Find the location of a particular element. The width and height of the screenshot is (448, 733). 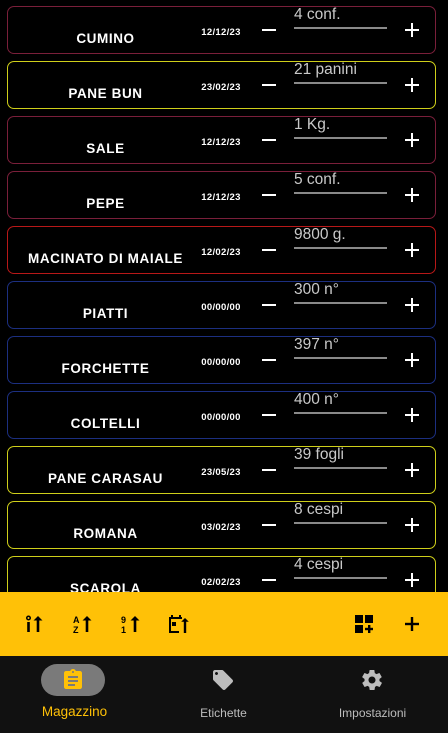

item-name: FORCHETTE is located at coordinates (105, 368).